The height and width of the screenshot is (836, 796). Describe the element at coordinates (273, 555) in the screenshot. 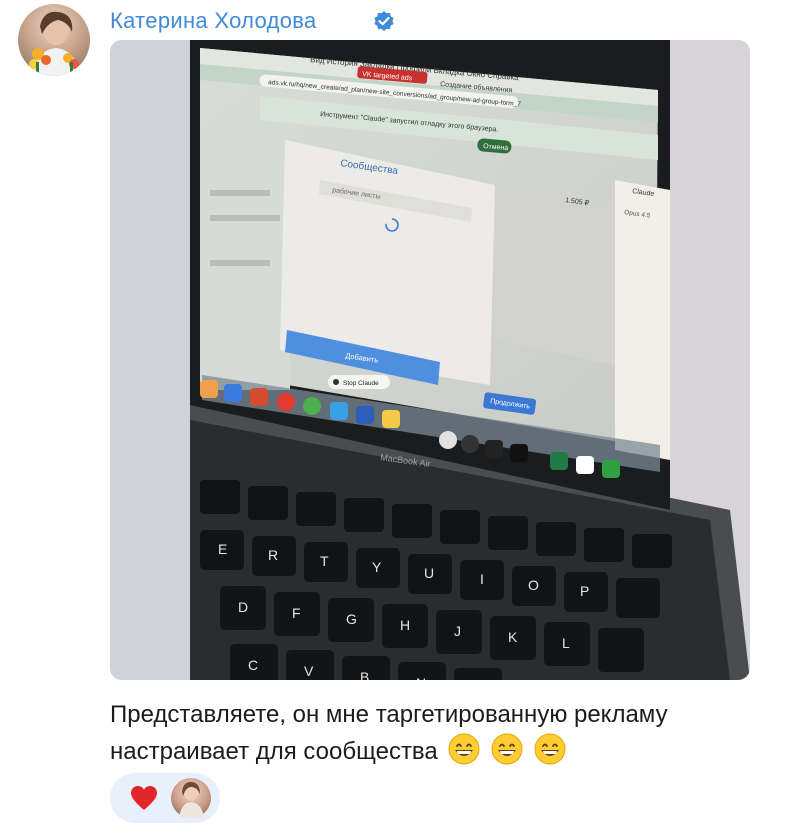

I see `svg-text: R` at that location.